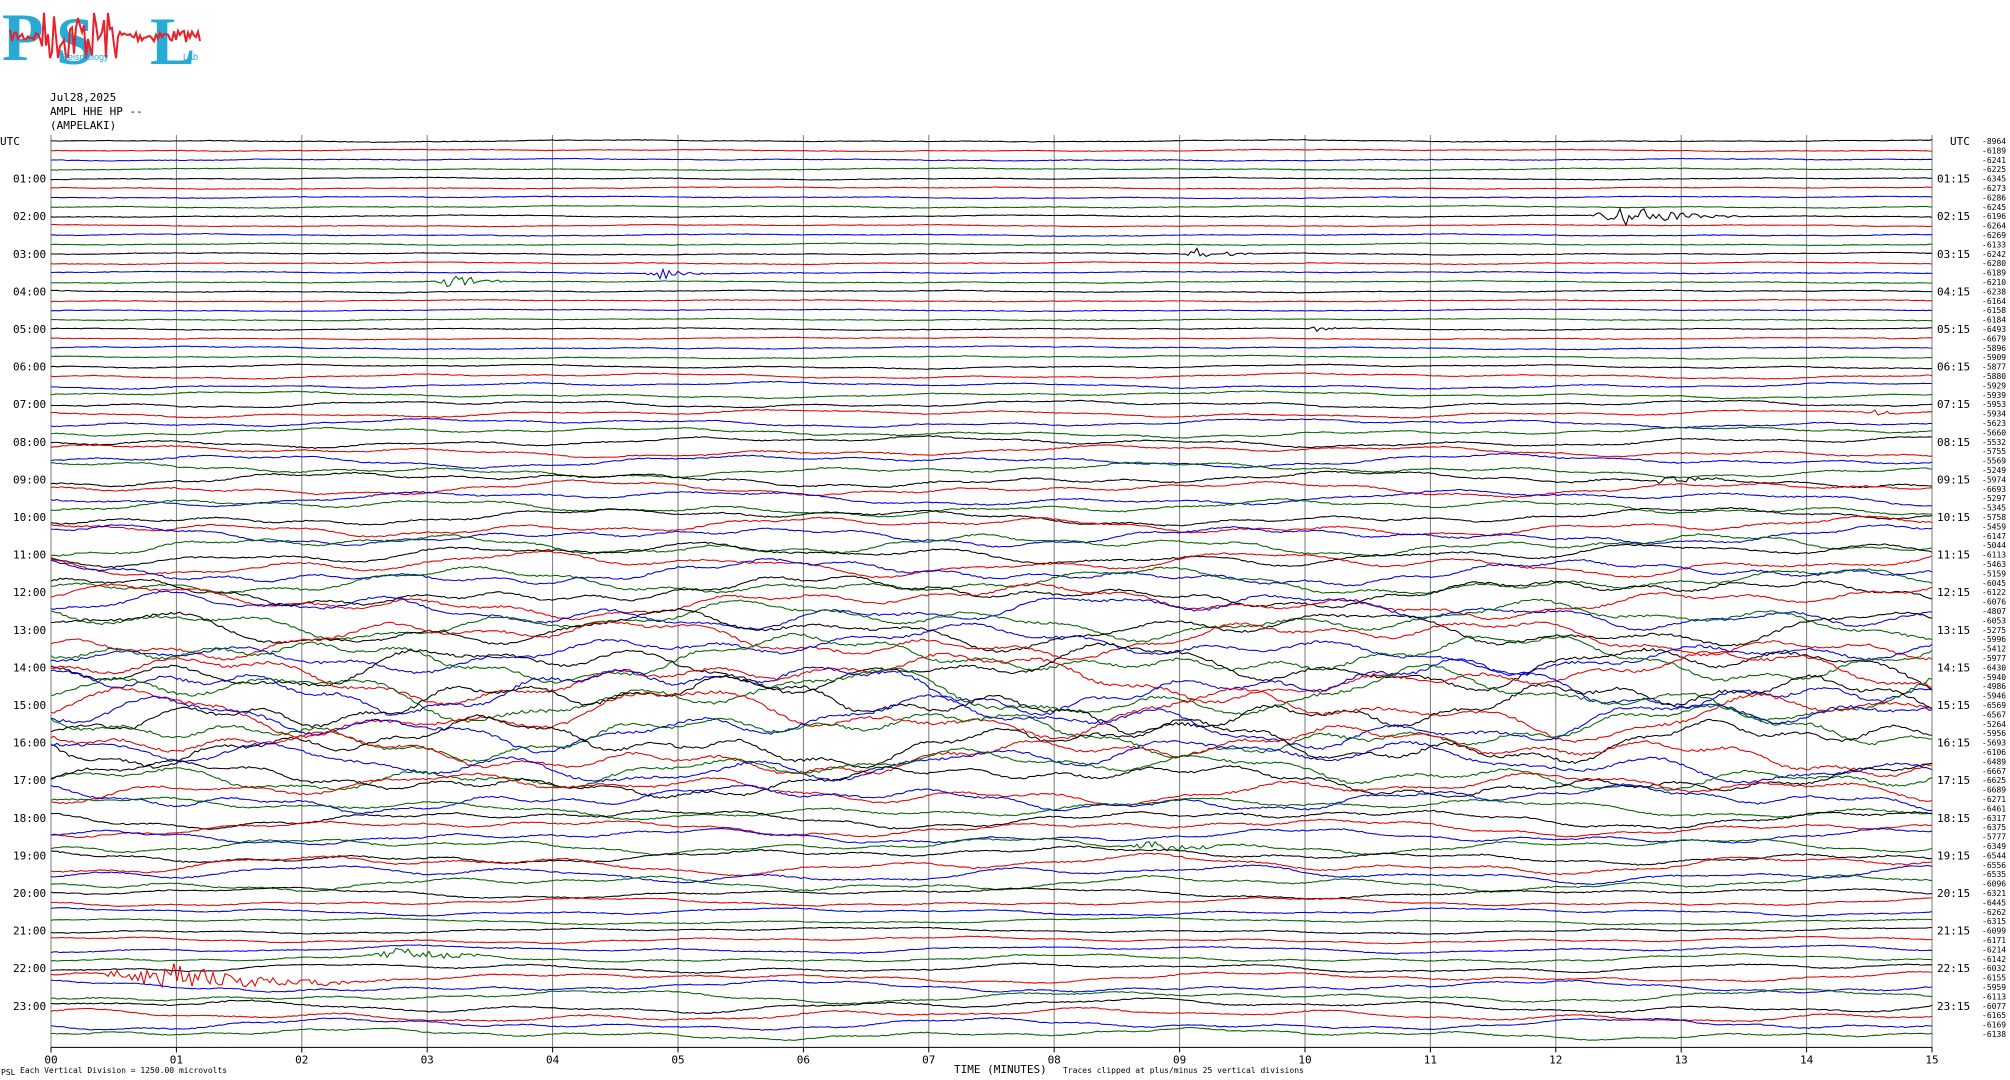 The height and width of the screenshot is (1080, 2010). Describe the element at coordinates (1054, 1059) in the screenshot. I see `x-tick-label: 08` at that location.